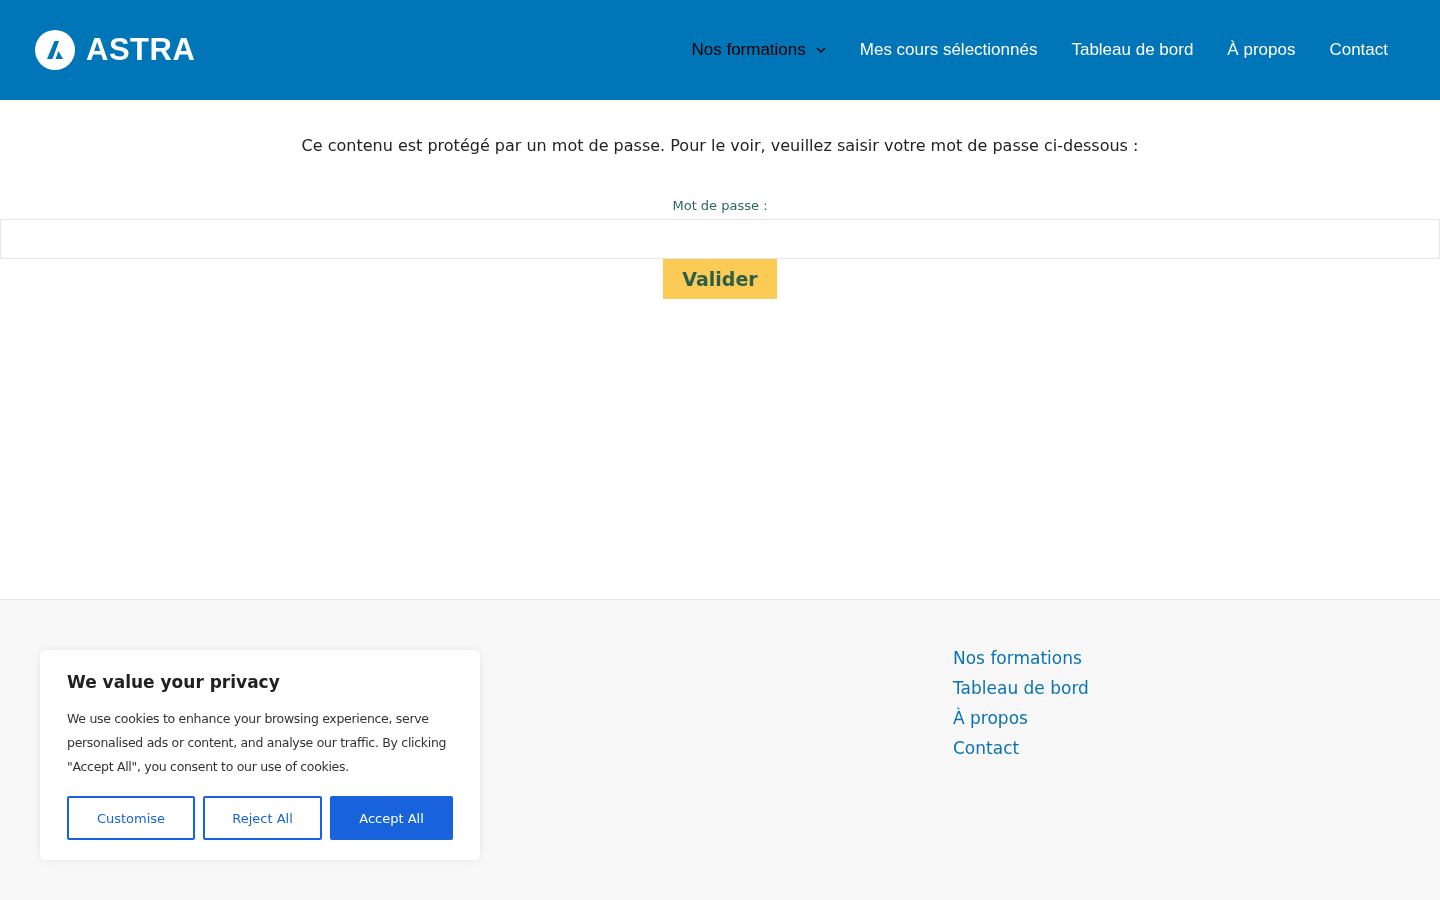 Image resolution: width=1440 pixels, height=900 pixels. What do you see at coordinates (174, 682) in the screenshot?
I see `cookie-title: We value your privacy` at bounding box center [174, 682].